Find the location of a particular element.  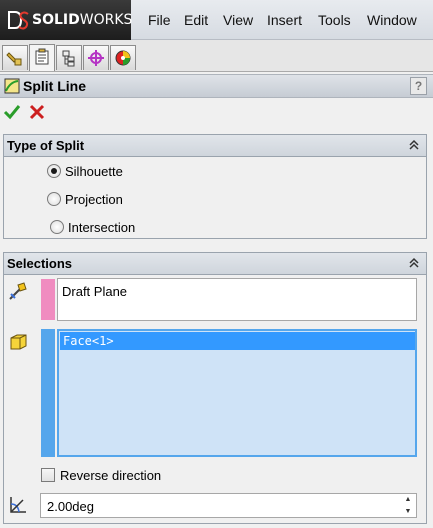

manager-tab-strip is located at coordinates (216, 56).